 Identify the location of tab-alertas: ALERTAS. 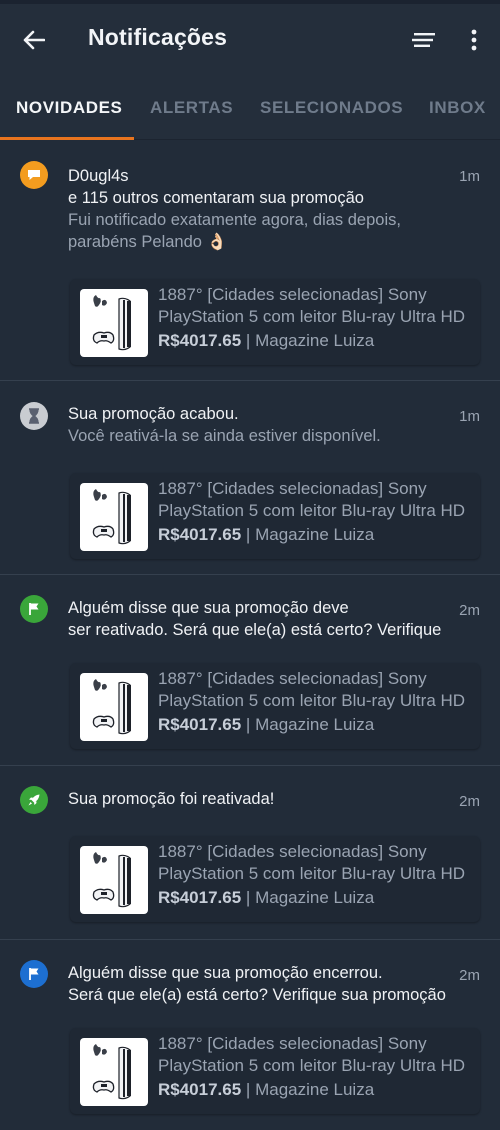
(191, 108).